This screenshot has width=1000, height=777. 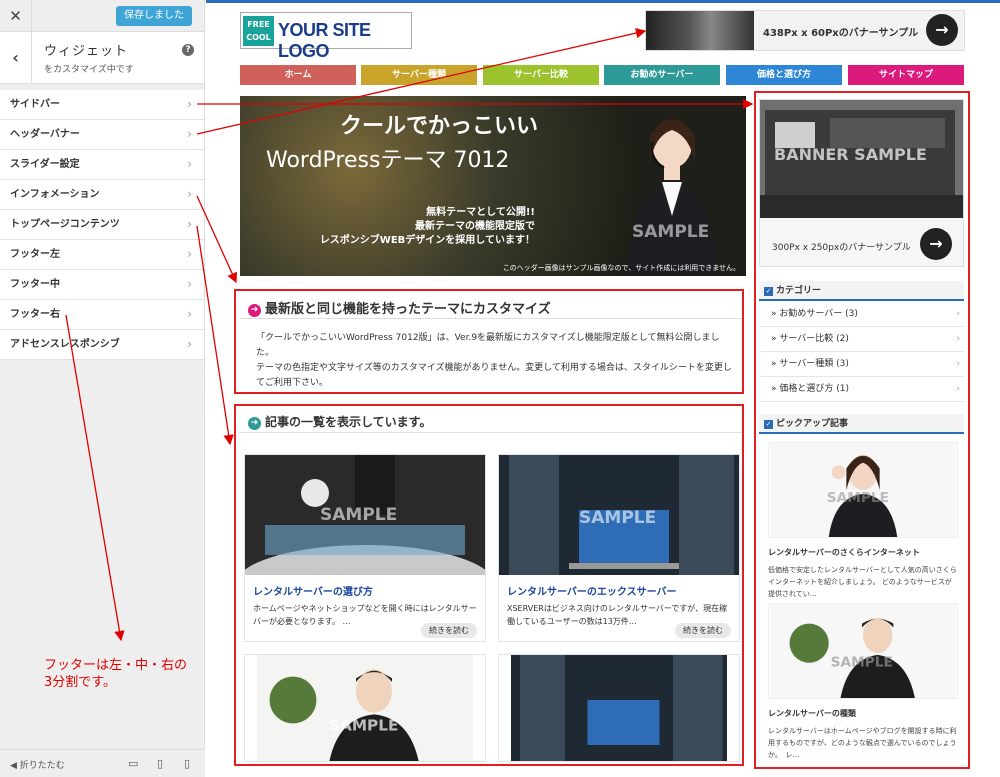 What do you see at coordinates (95, 478) in the screenshot?
I see `arrow-footer` at bounding box center [95, 478].